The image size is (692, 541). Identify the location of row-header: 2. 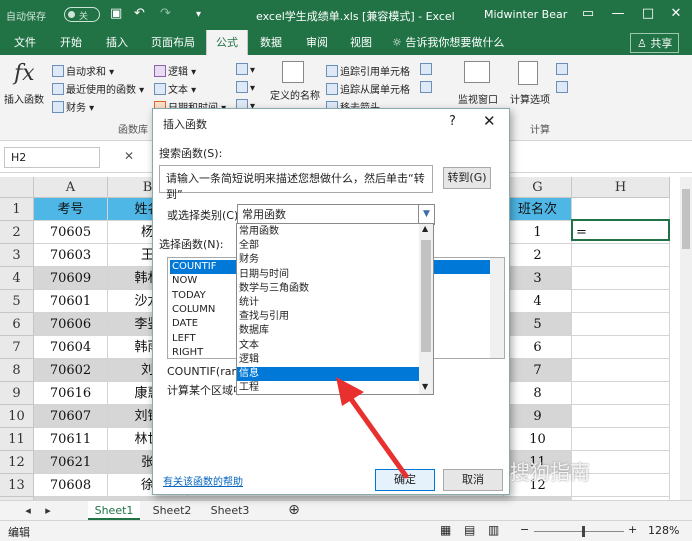
(17, 232).